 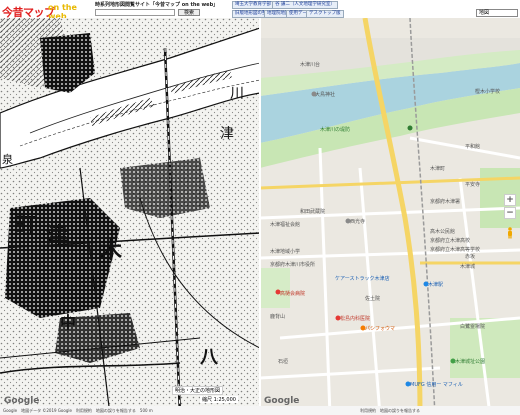 I want to click on map-poi: 大鳥神社, so click(x=325, y=94).